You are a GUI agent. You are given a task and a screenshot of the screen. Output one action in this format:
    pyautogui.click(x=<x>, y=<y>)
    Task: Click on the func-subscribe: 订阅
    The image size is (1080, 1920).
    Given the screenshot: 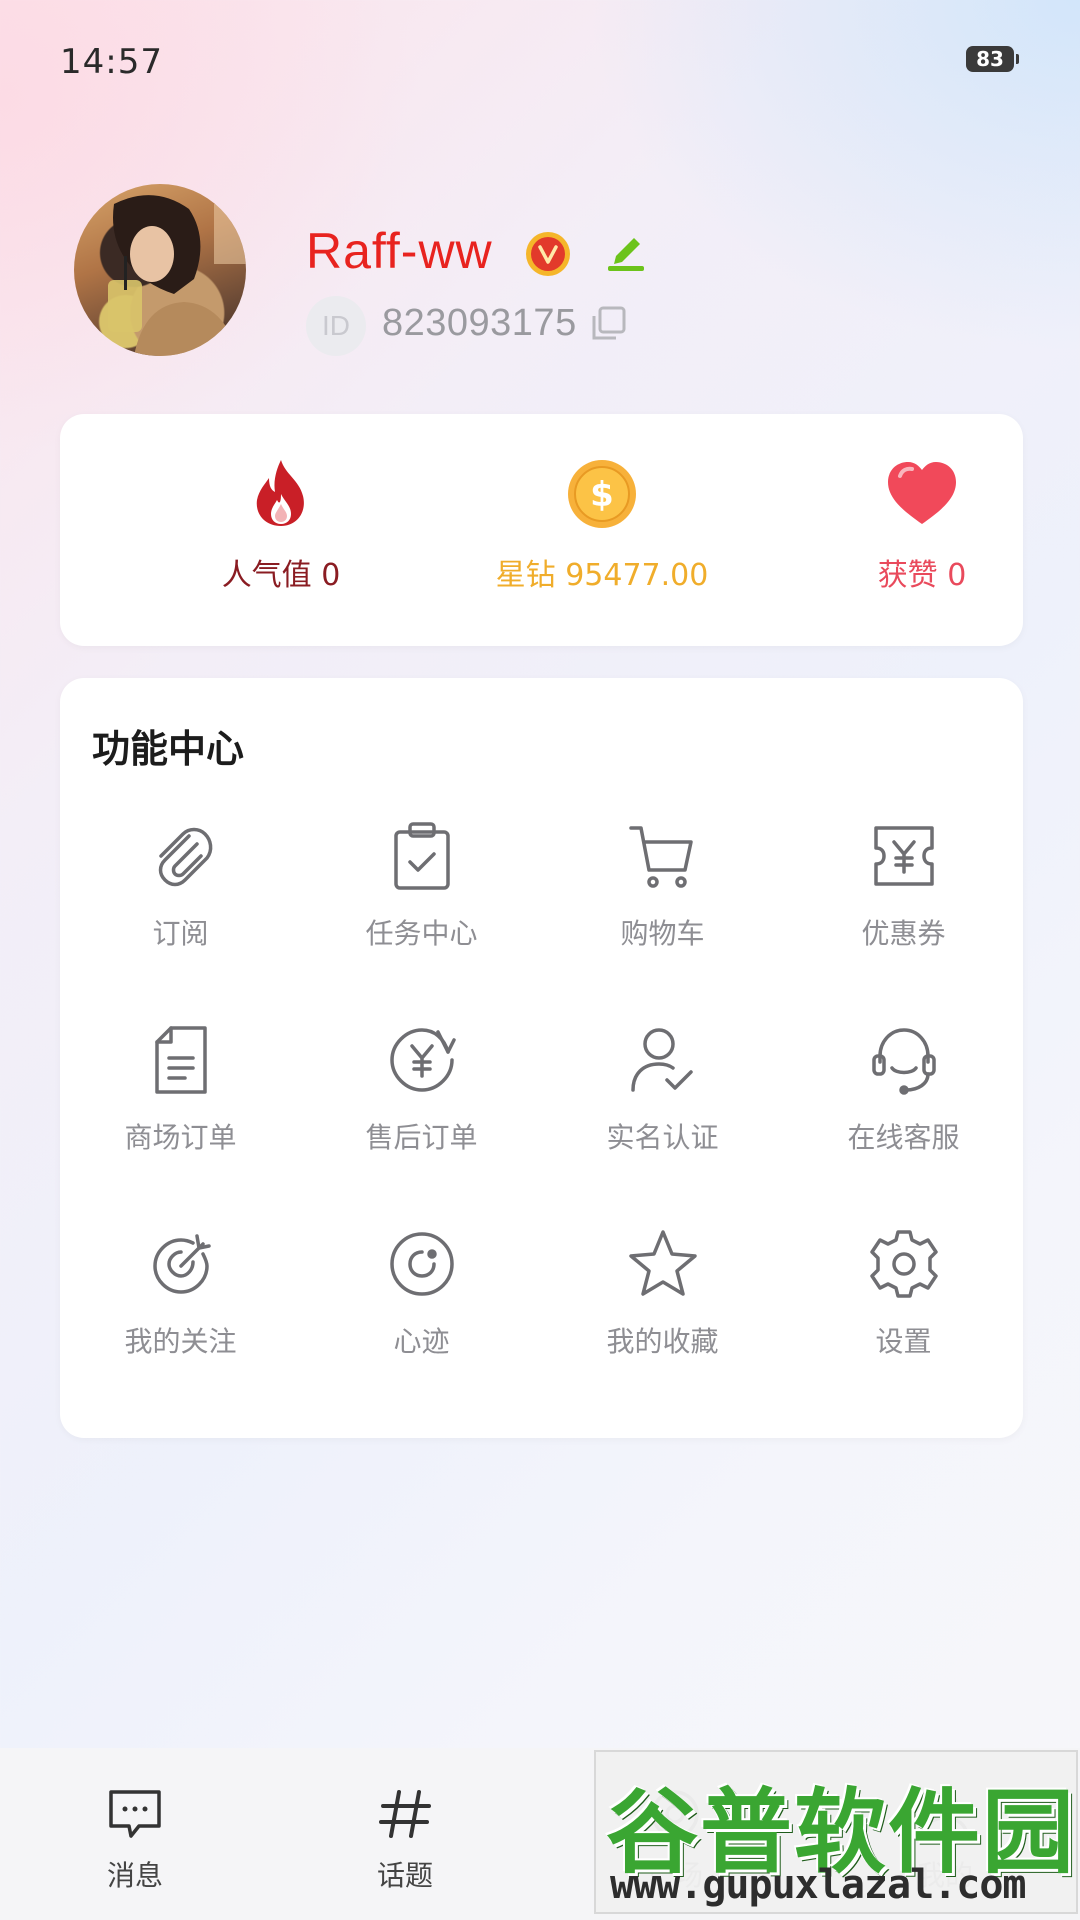 What is the action you would take?
    pyautogui.click(x=180, y=898)
    